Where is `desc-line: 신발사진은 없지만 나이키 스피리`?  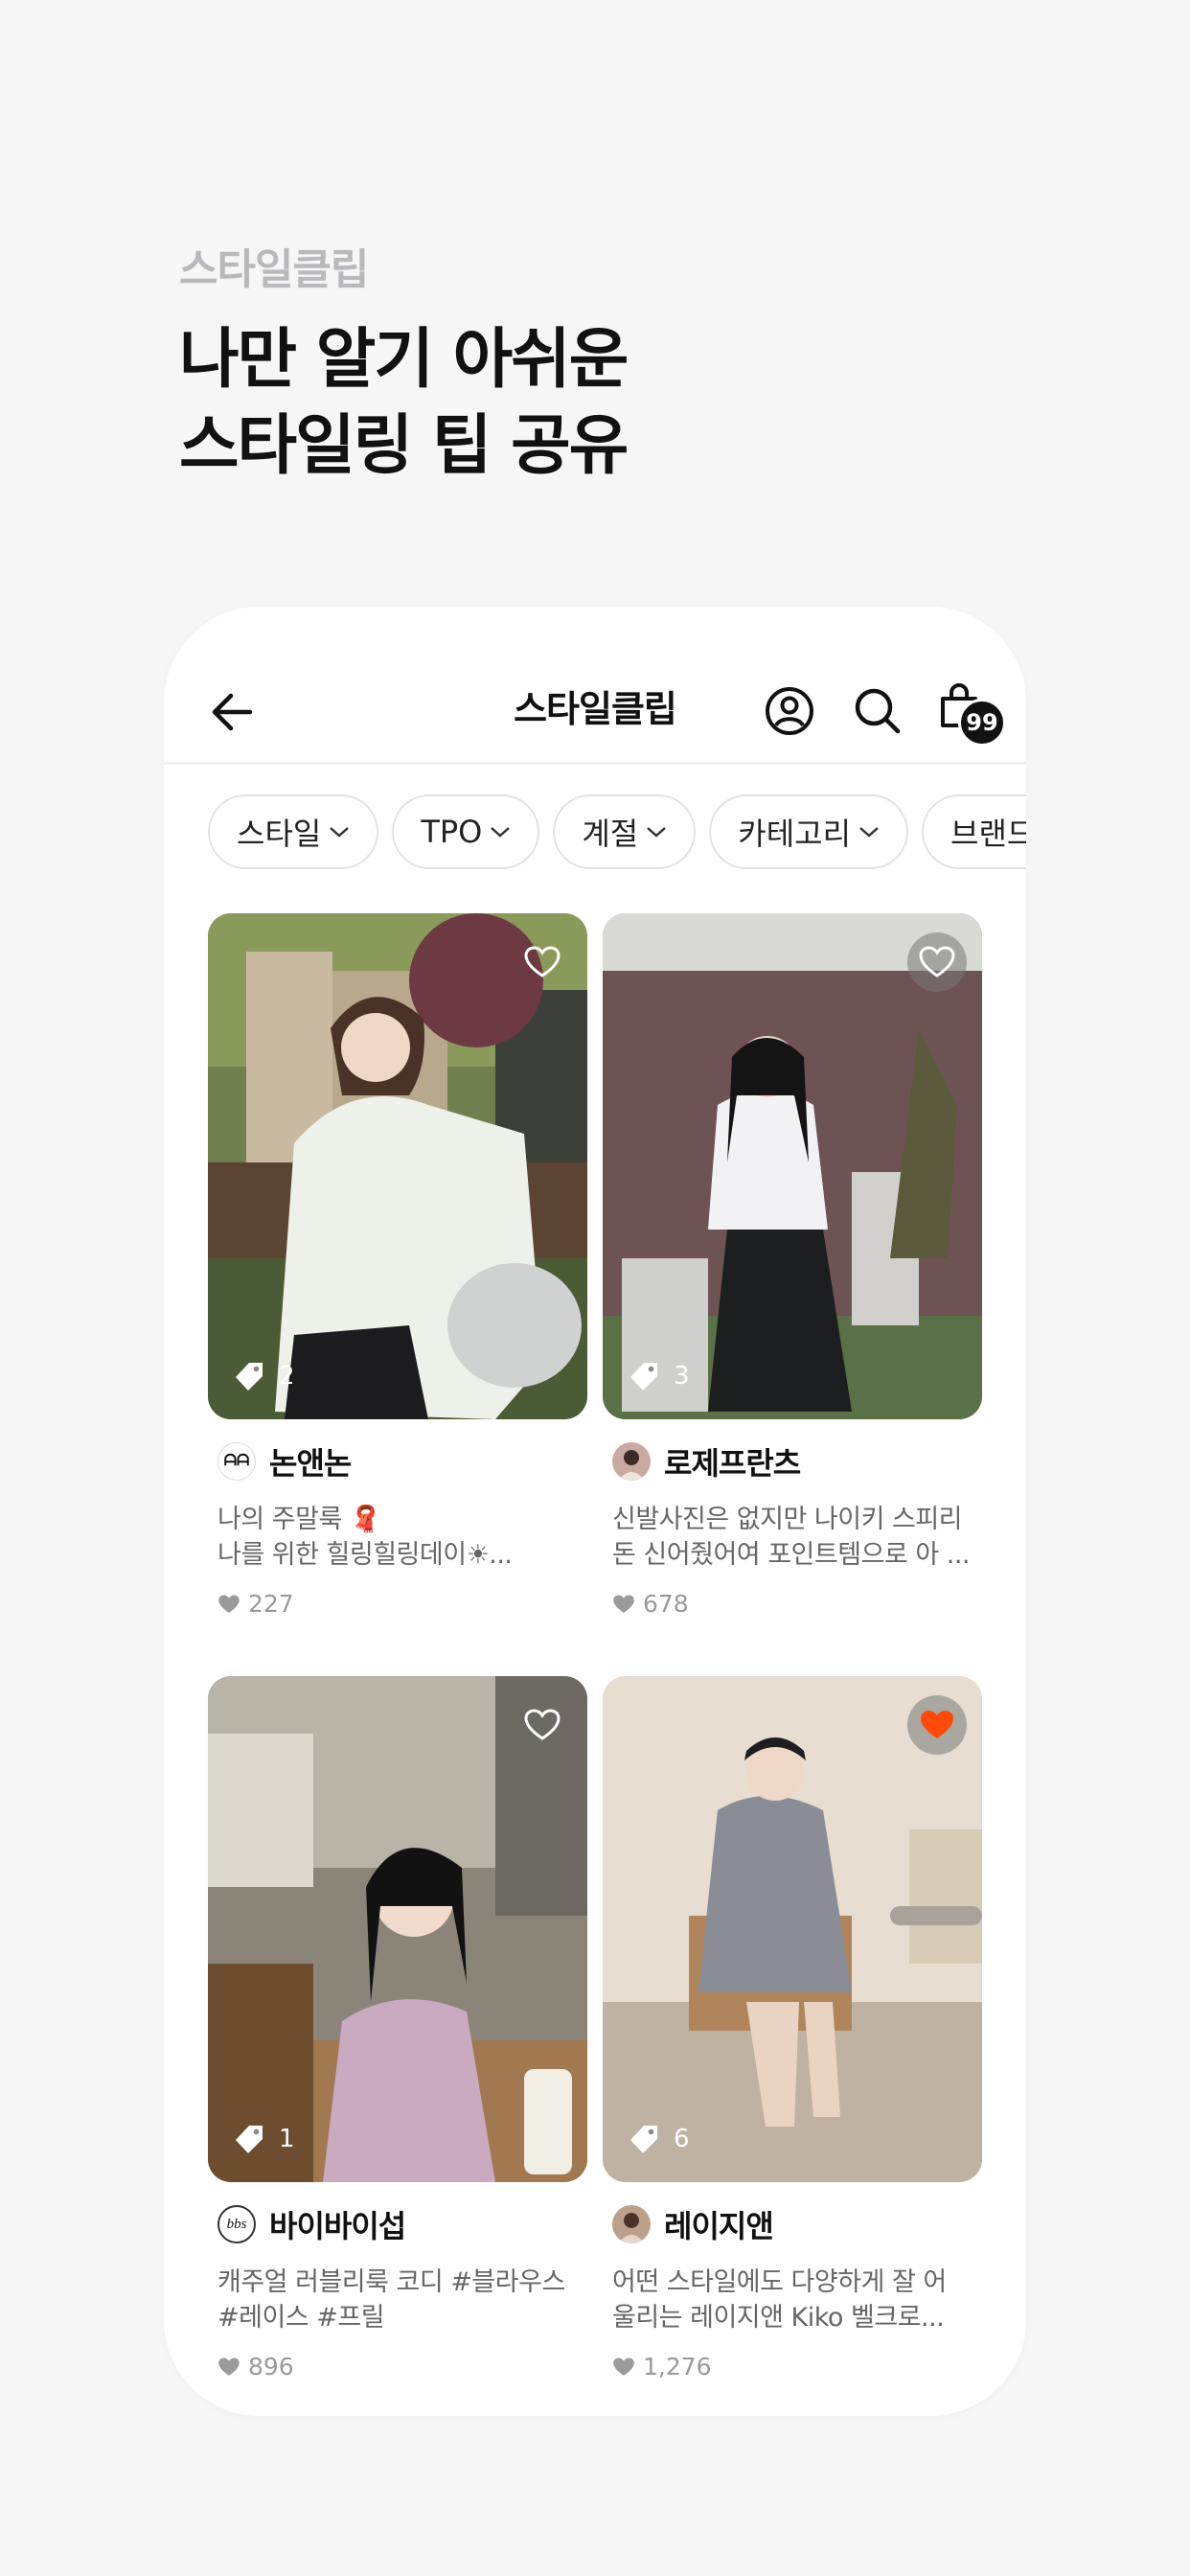 desc-line: 신발사진은 없지만 나이키 스피리 is located at coordinates (788, 1519).